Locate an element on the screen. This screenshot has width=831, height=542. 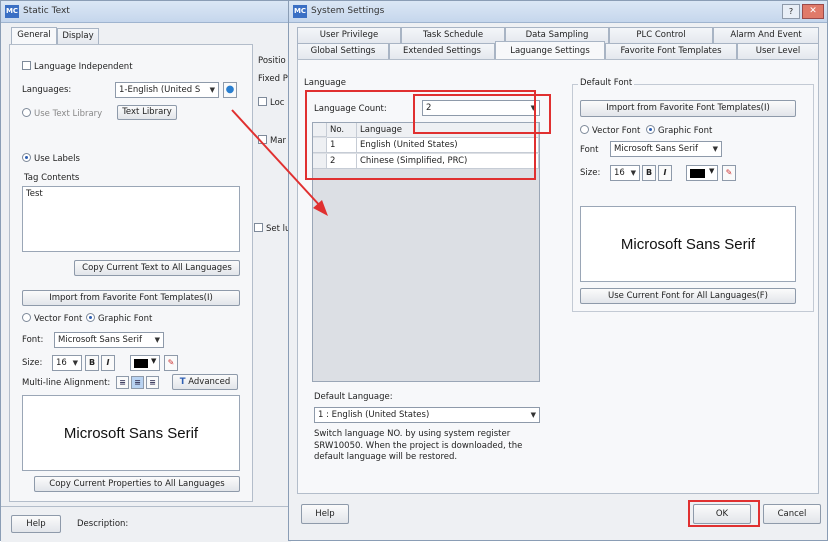
annotation-arrow is located at coordinates (279, 162).